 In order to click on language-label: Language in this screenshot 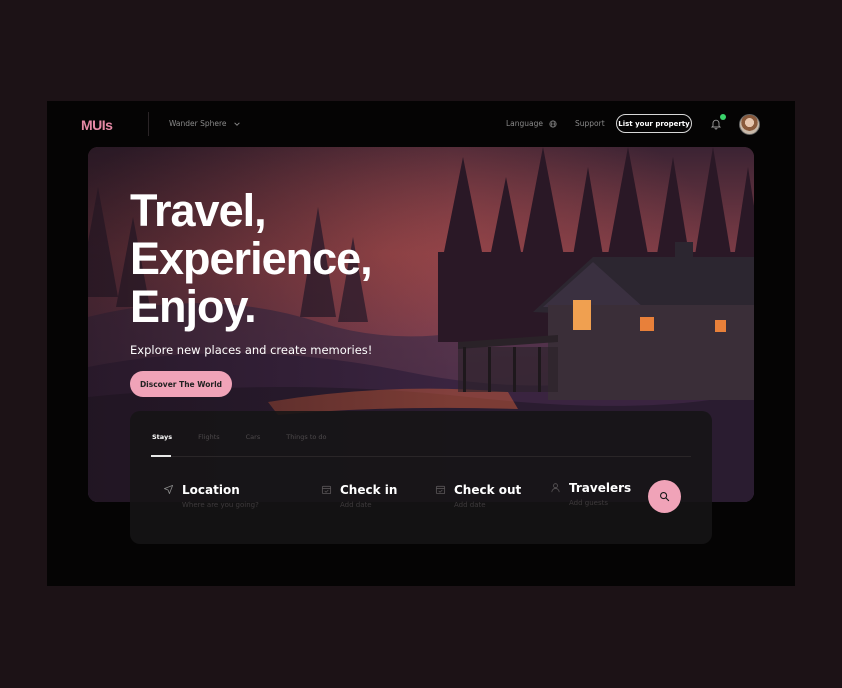, I will do `click(525, 123)`.